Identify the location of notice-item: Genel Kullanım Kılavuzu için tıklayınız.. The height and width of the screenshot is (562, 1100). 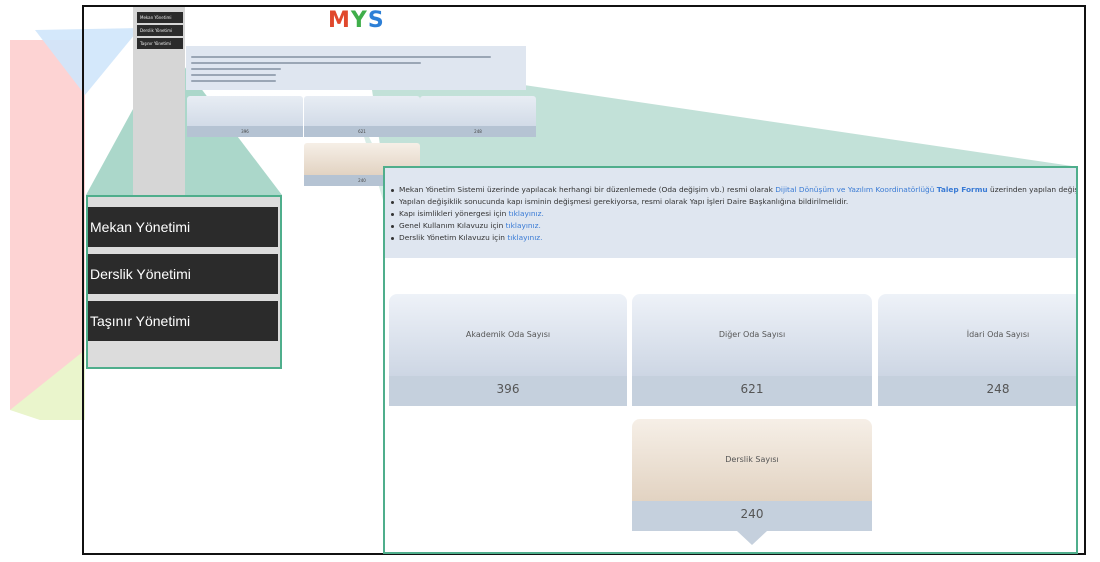
(466, 225).